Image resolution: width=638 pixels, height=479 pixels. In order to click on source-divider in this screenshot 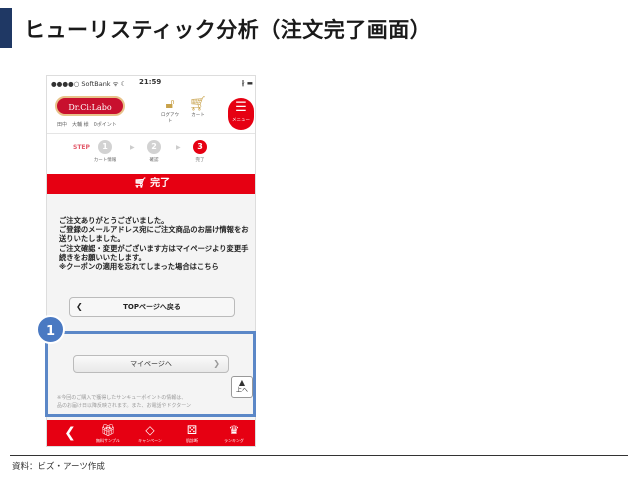, I will do `click(319, 455)`.